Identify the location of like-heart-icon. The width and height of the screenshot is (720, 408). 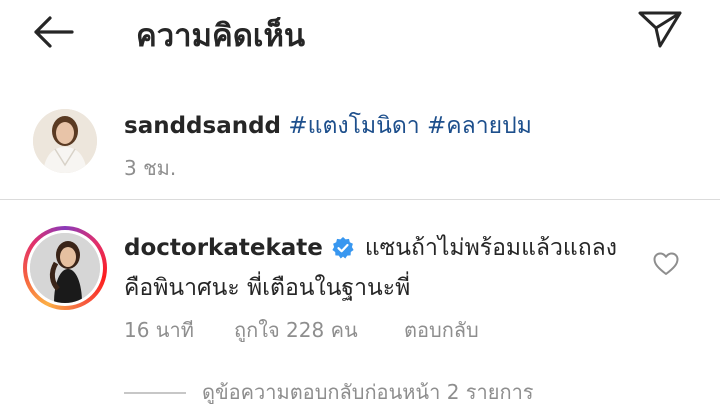
(666, 264).